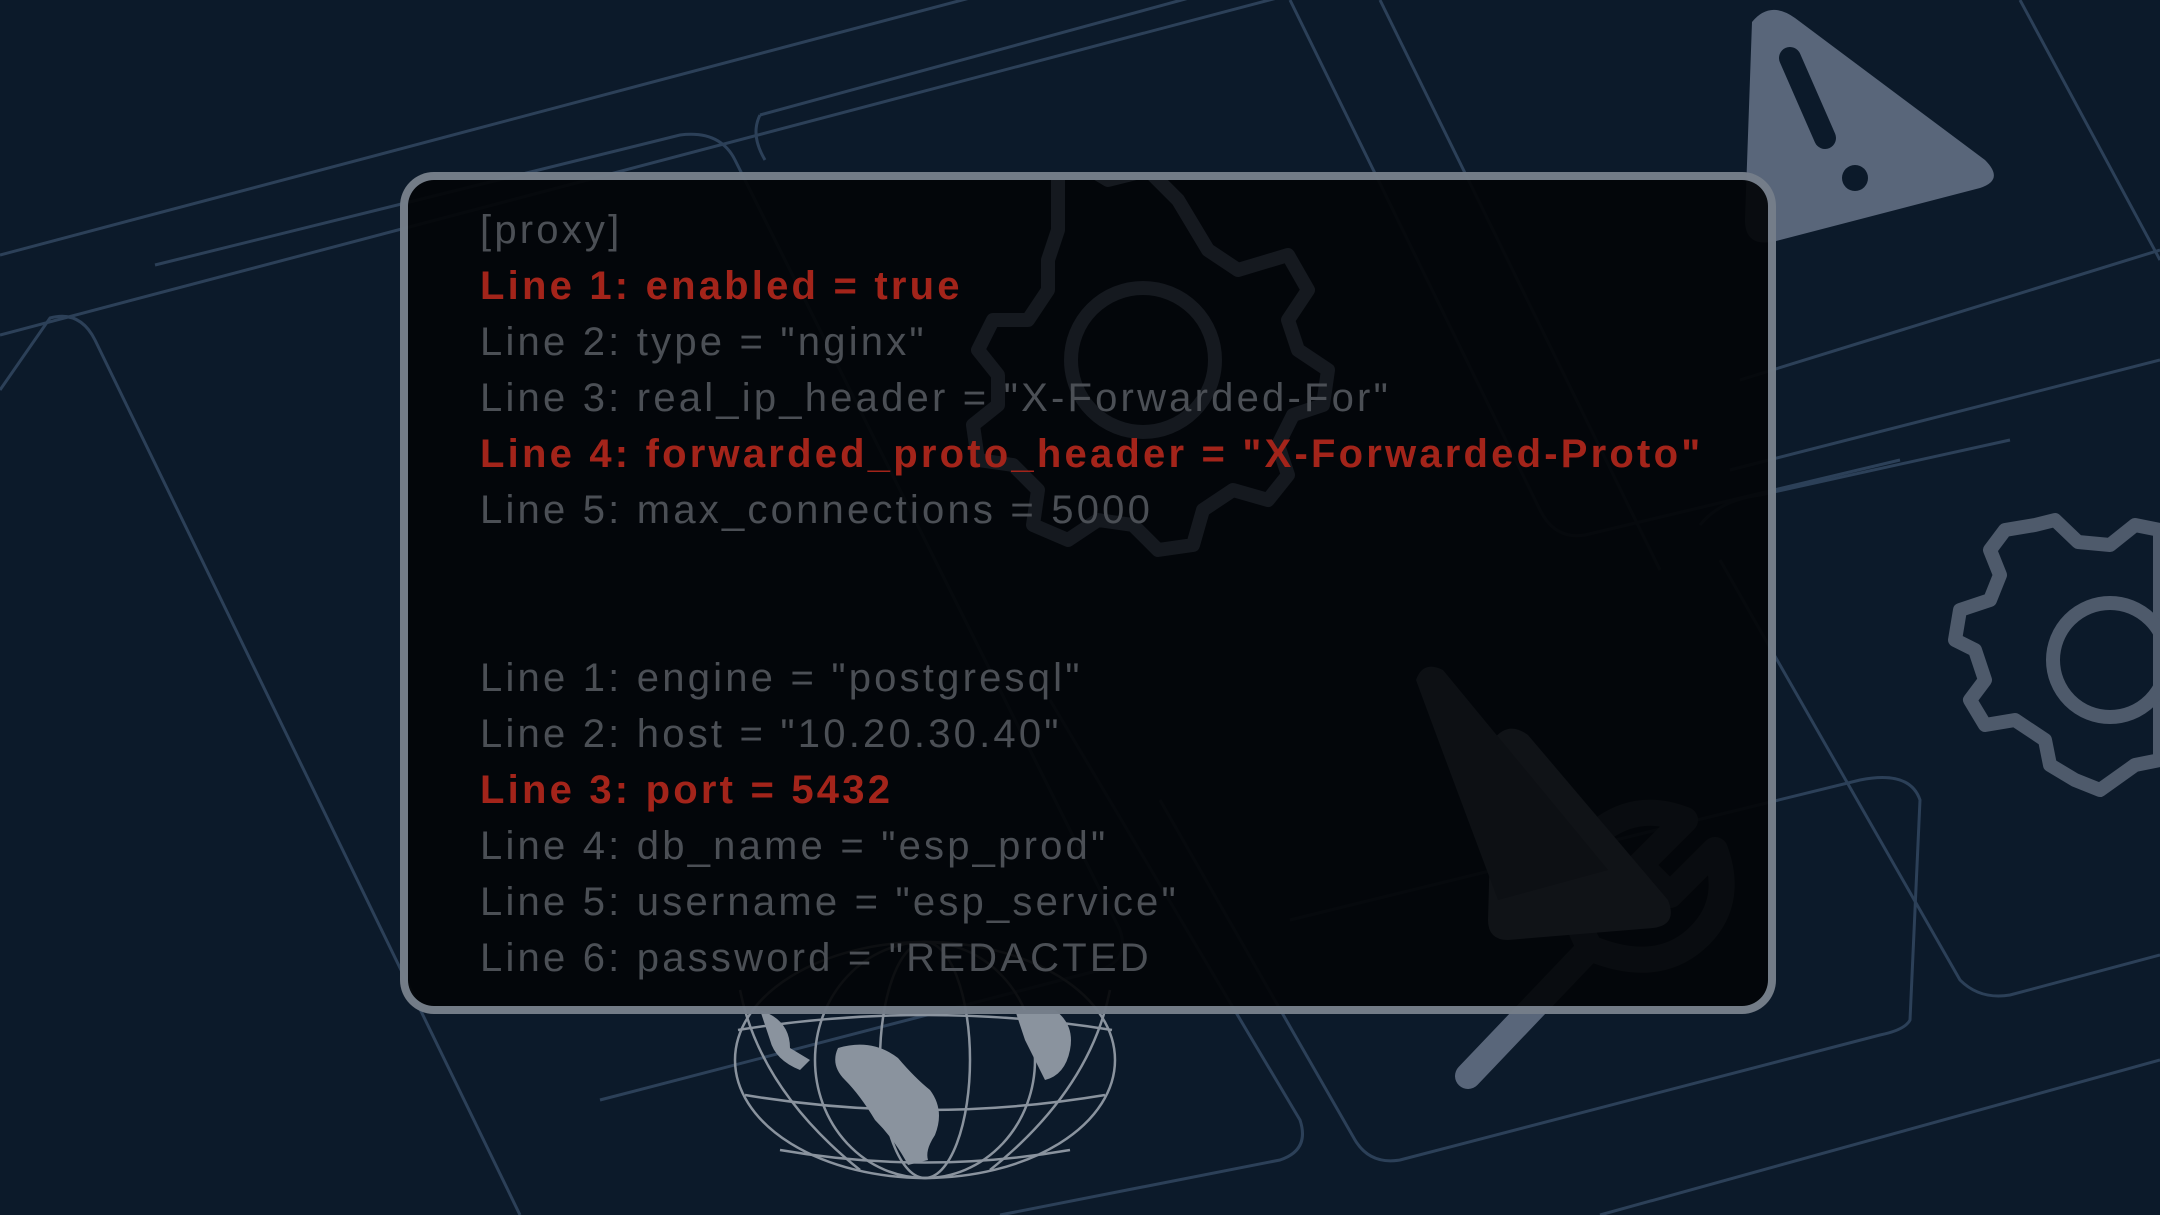  What do you see at coordinates (794, 846) in the screenshot?
I see `config-line: Line 4: db_name = "esp_prod"` at bounding box center [794, 846].